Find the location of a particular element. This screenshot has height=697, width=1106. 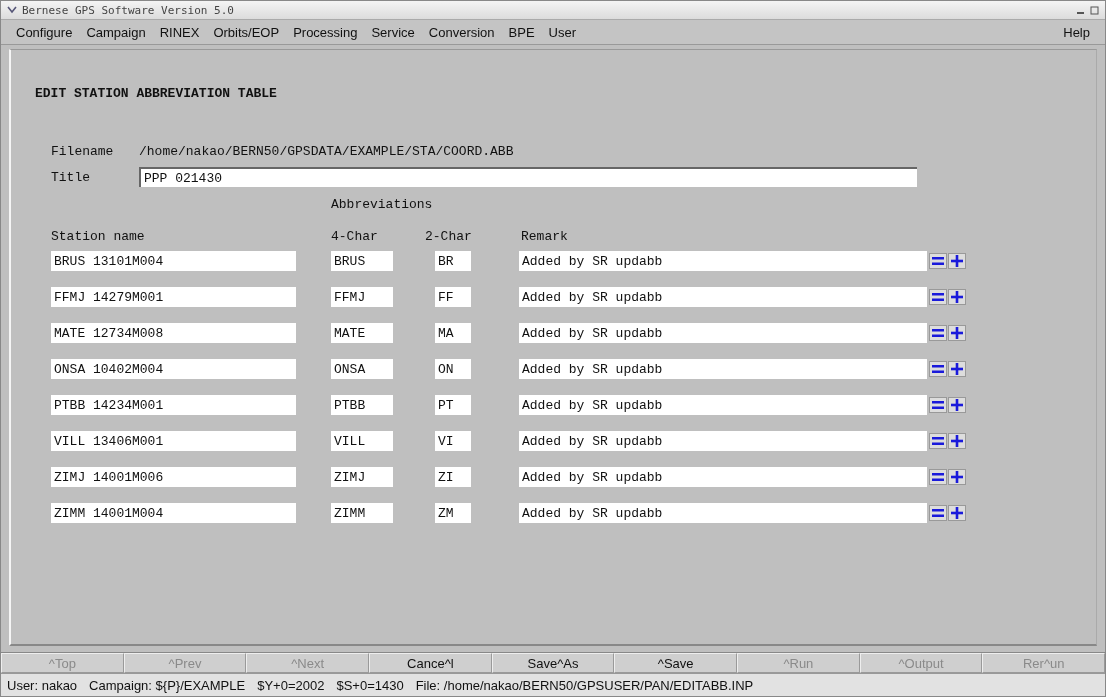

toolbar-button: Cance^l is located at coordinates (430, 663).